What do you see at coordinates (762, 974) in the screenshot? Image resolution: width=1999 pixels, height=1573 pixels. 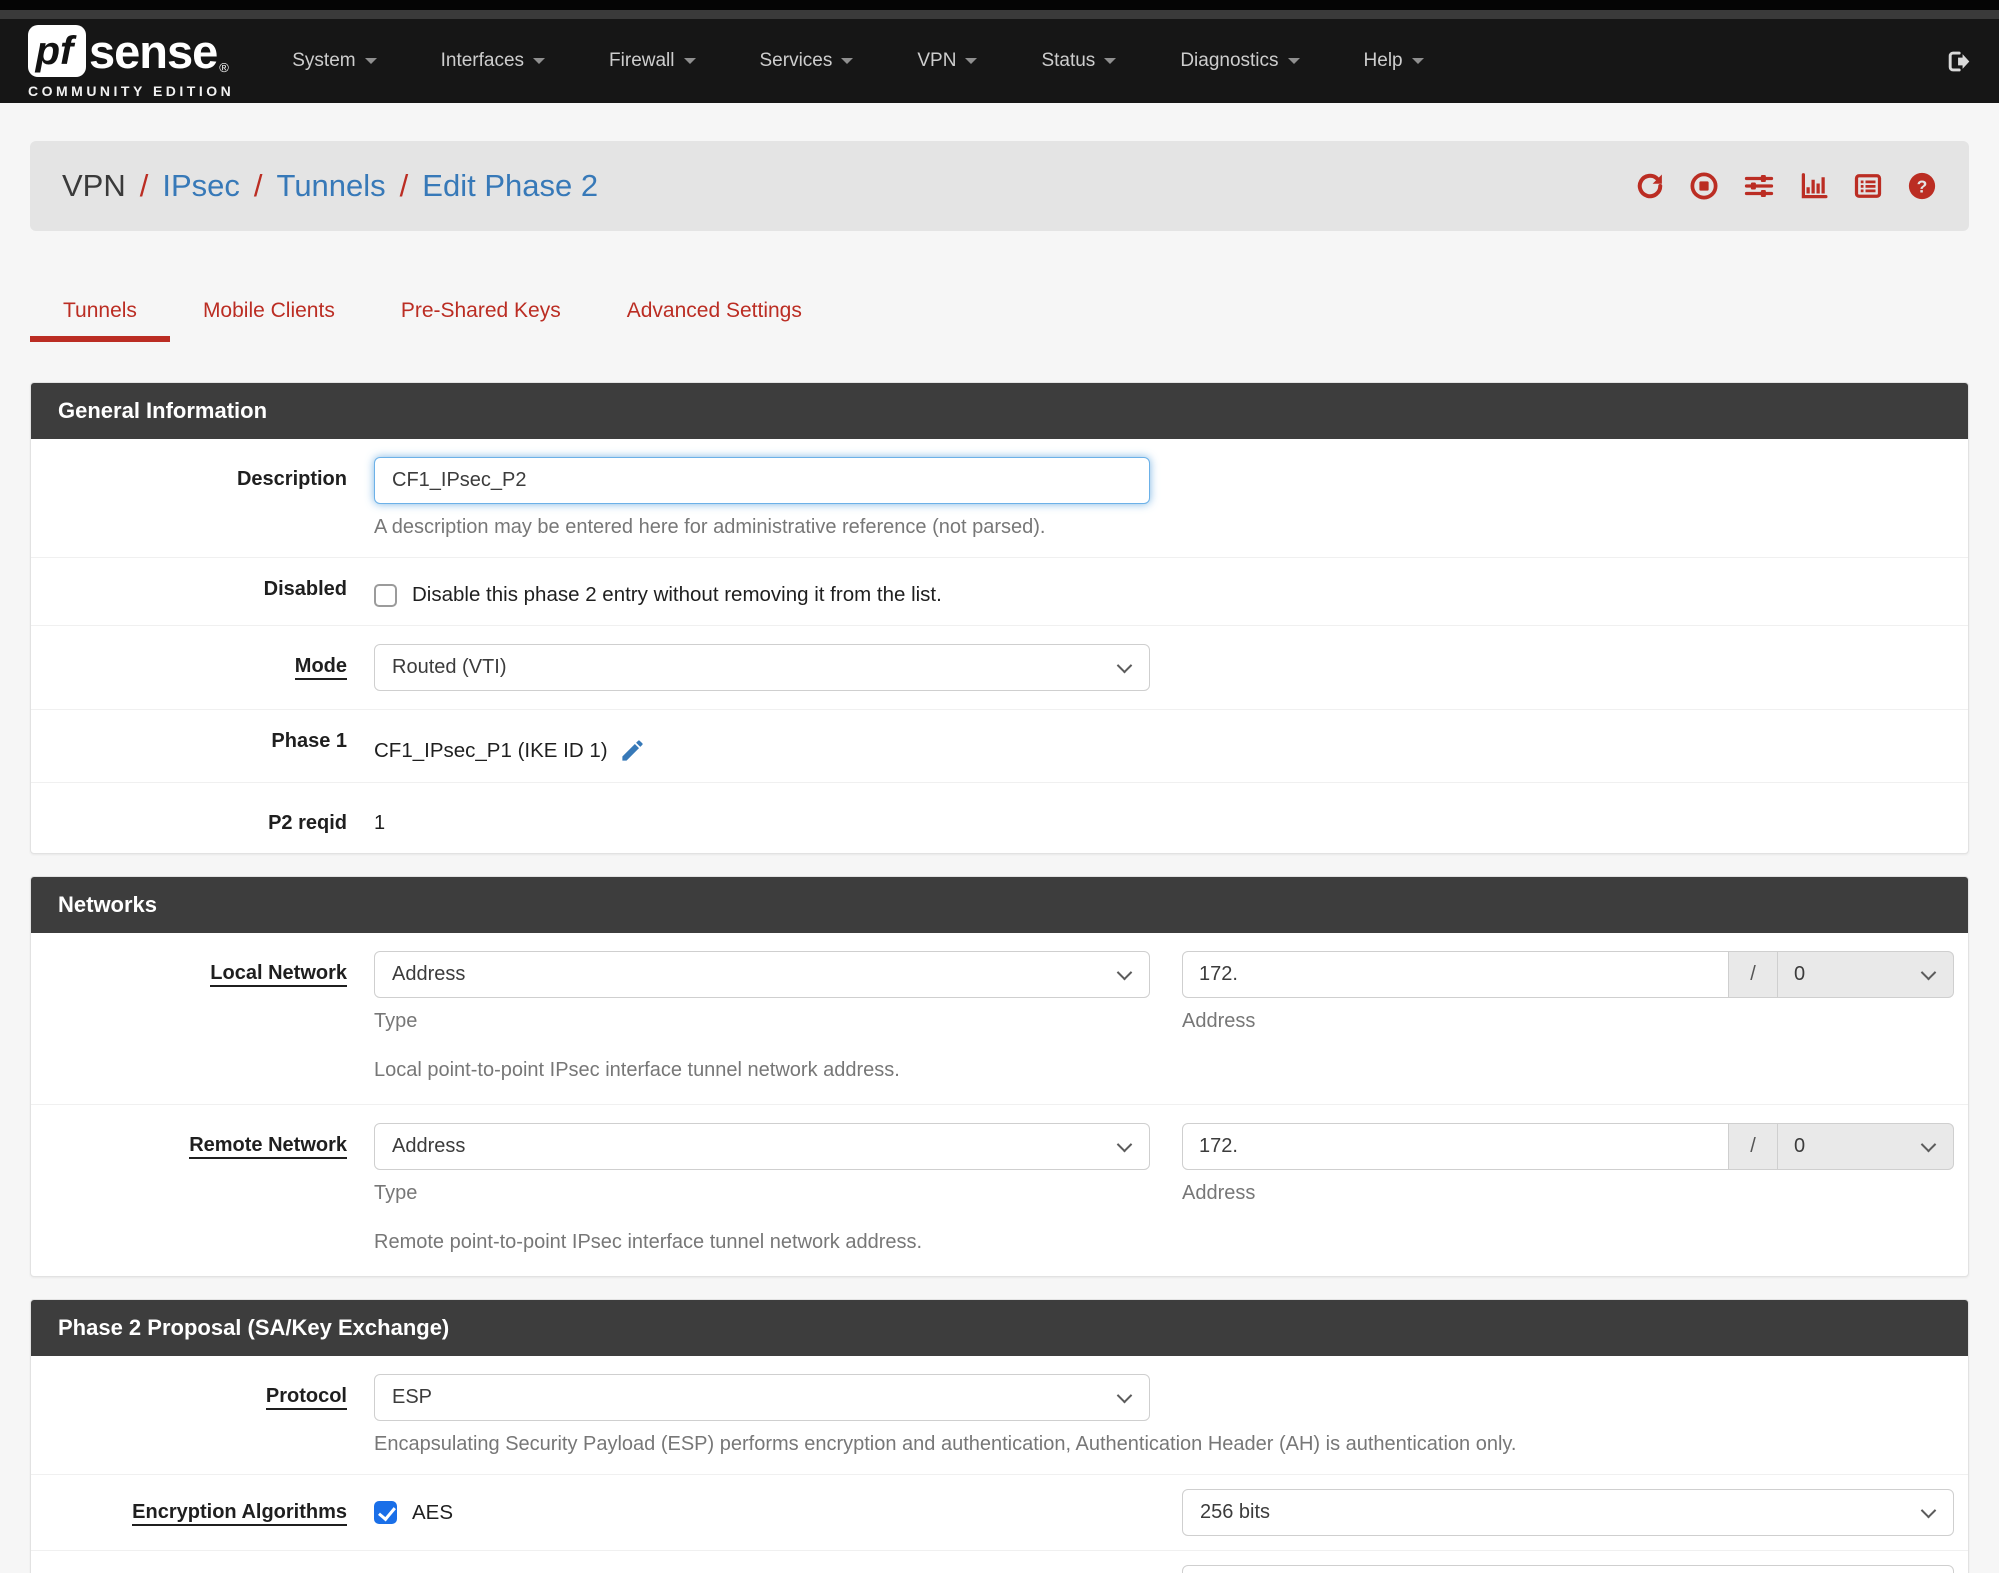 I see `local-network-type-select: Address` at bounding box center [762, 974].